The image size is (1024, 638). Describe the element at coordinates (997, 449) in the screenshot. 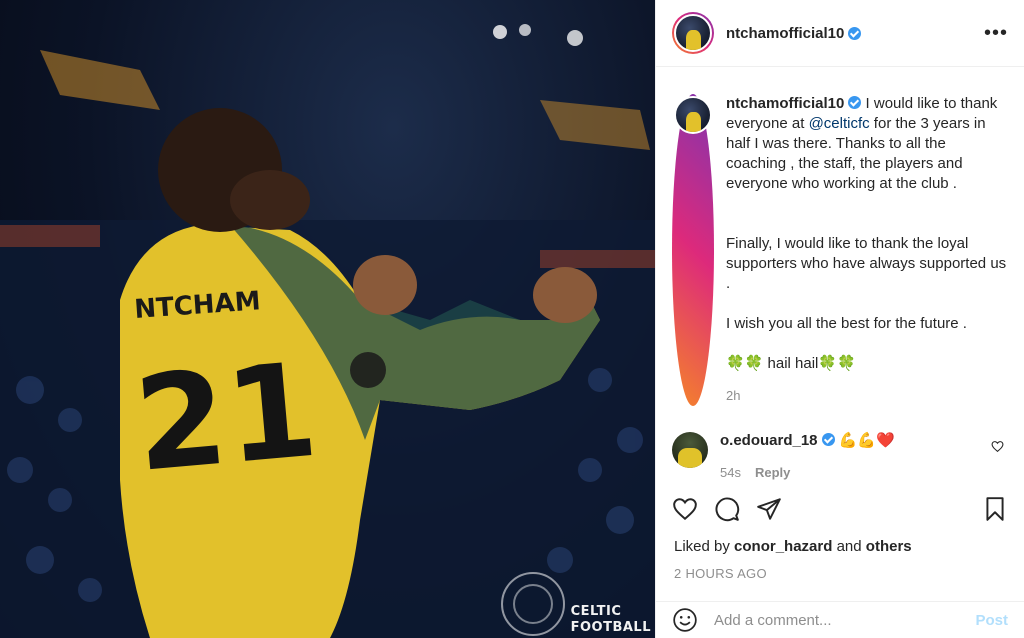

I see `comment-like-heart-icon` at that location.